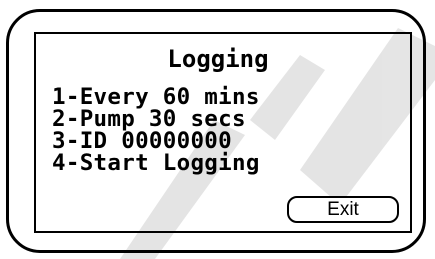  Describe the element at coordinates (222, 163) in the screenshot. I see `menu-item-start-logging: 4-Start Logging` at that location.